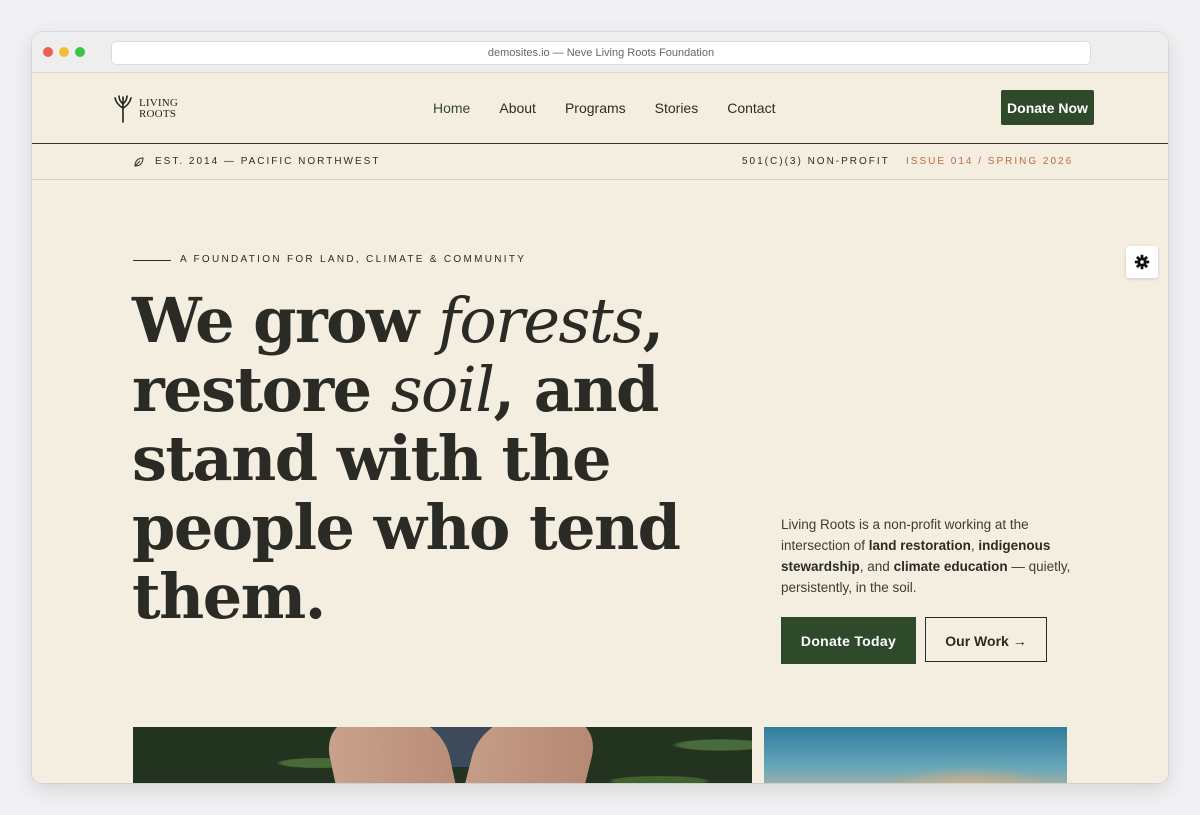  What do you see at coordinates (1047, 107) in the screenshot?
I see `donate-now-button: Donate Now` at bounding box center [1047, 107].